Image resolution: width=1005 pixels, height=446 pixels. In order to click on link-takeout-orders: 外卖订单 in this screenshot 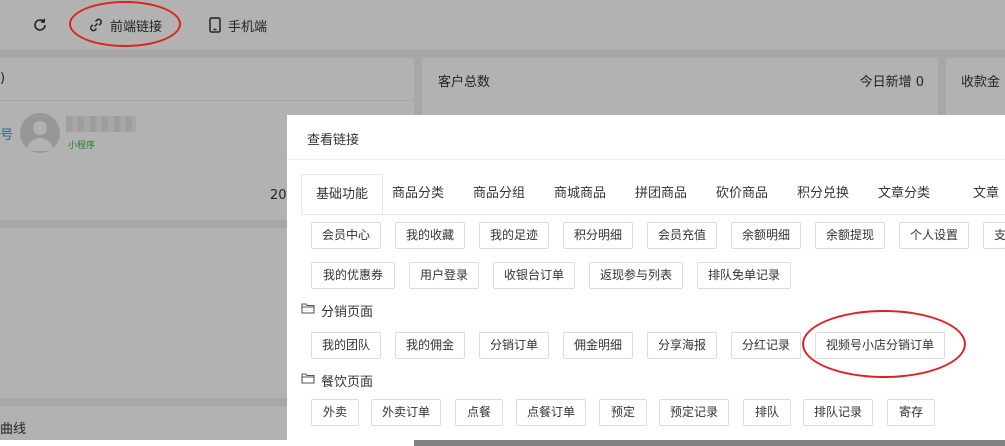, I will do `click(406, 412)`.